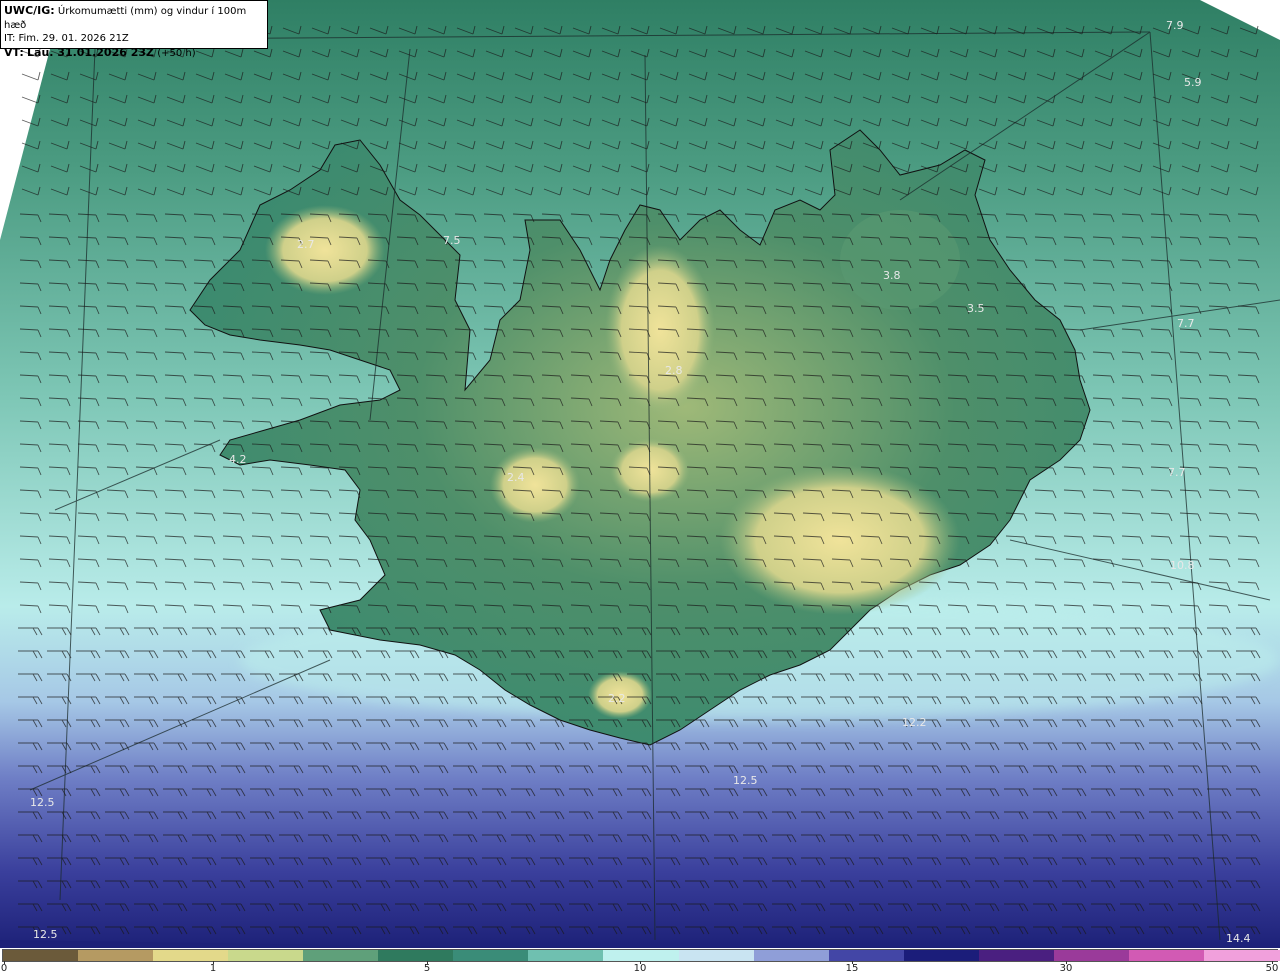 Image resolution: width=1280 pixels, height=978 pixels. I want to click on colorbar: 0 1 5 10 15 30 50, so click(640, 963).